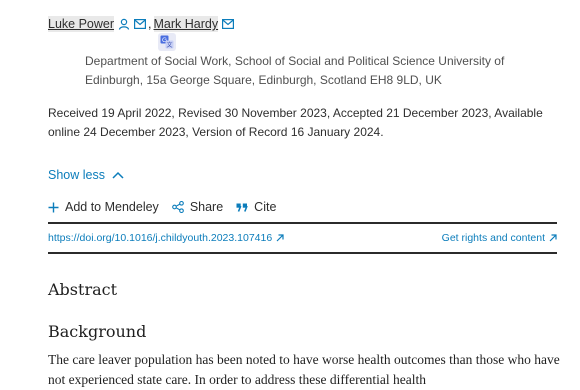 The width and height of the screenshot is (580, 390). I want to click on cite-button: Cite, so click(256, 207).